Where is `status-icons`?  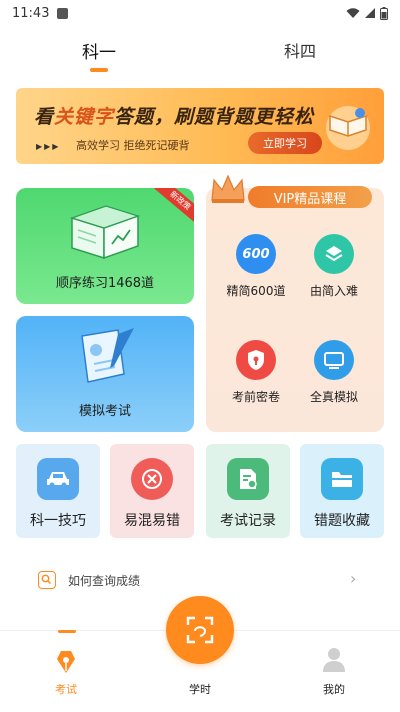 status-icons is located at coordinates (367, 13).